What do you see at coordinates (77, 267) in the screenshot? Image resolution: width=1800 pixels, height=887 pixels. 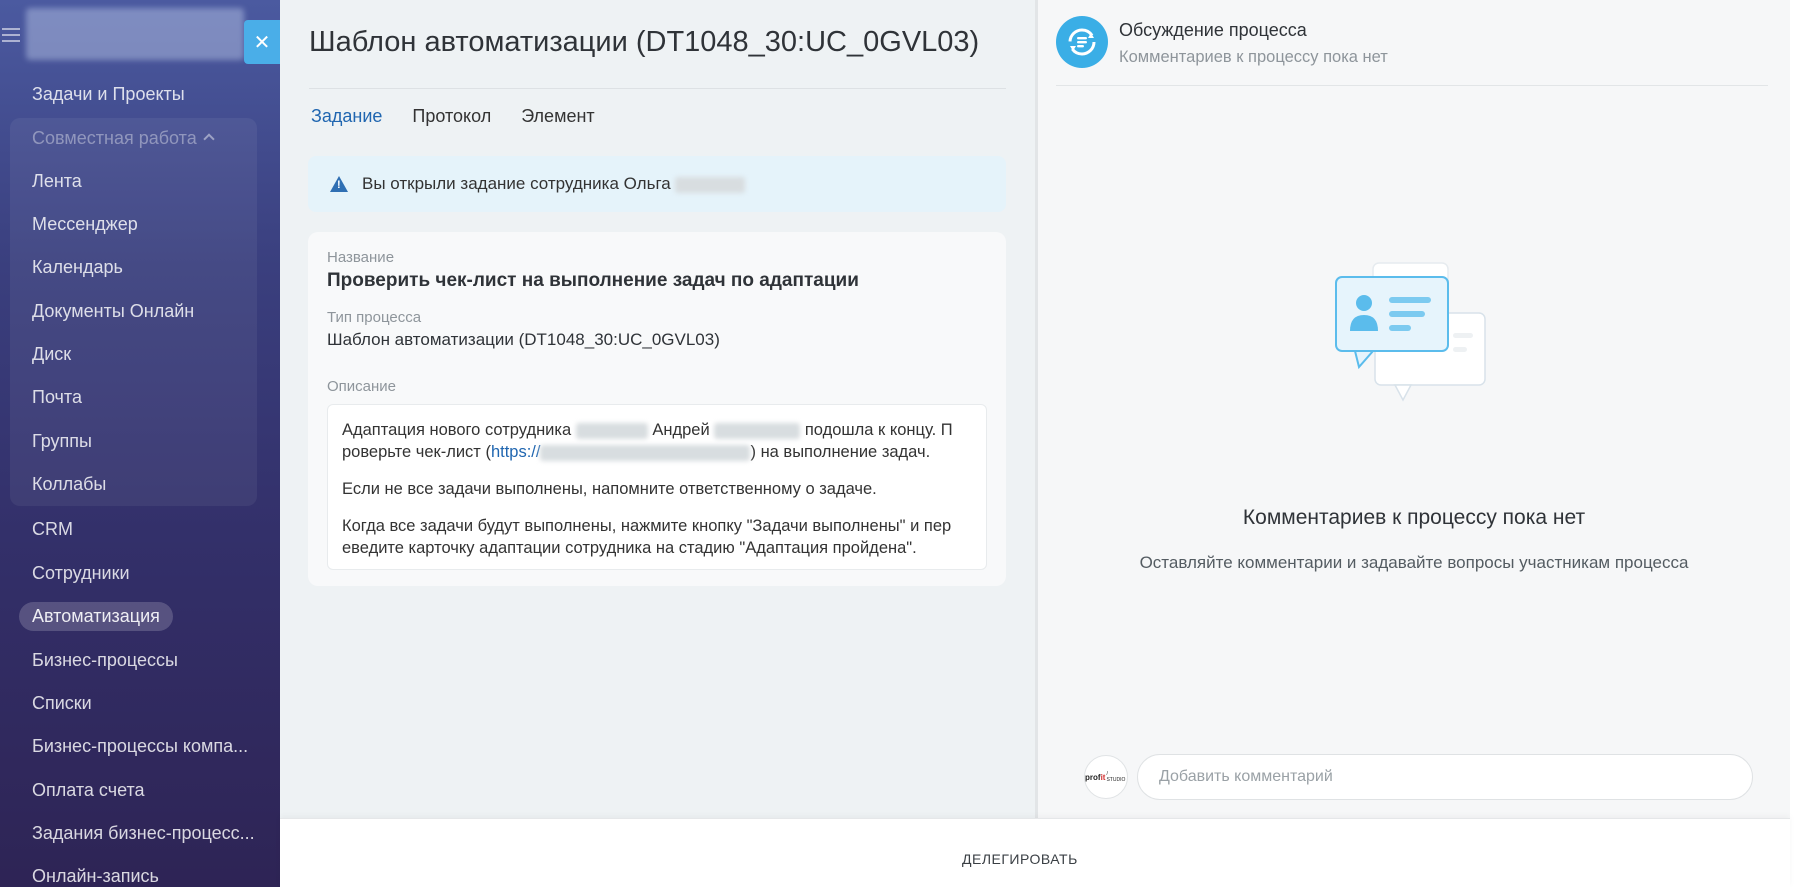 I see `sidebar-item-calendar: Календарь` at bounding box center [77, 267].